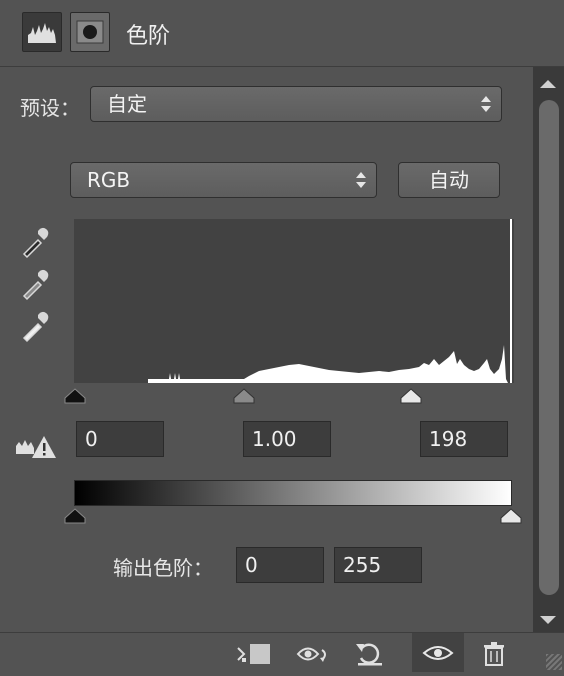  I want to click on input-white-handle, so click(411, 396).